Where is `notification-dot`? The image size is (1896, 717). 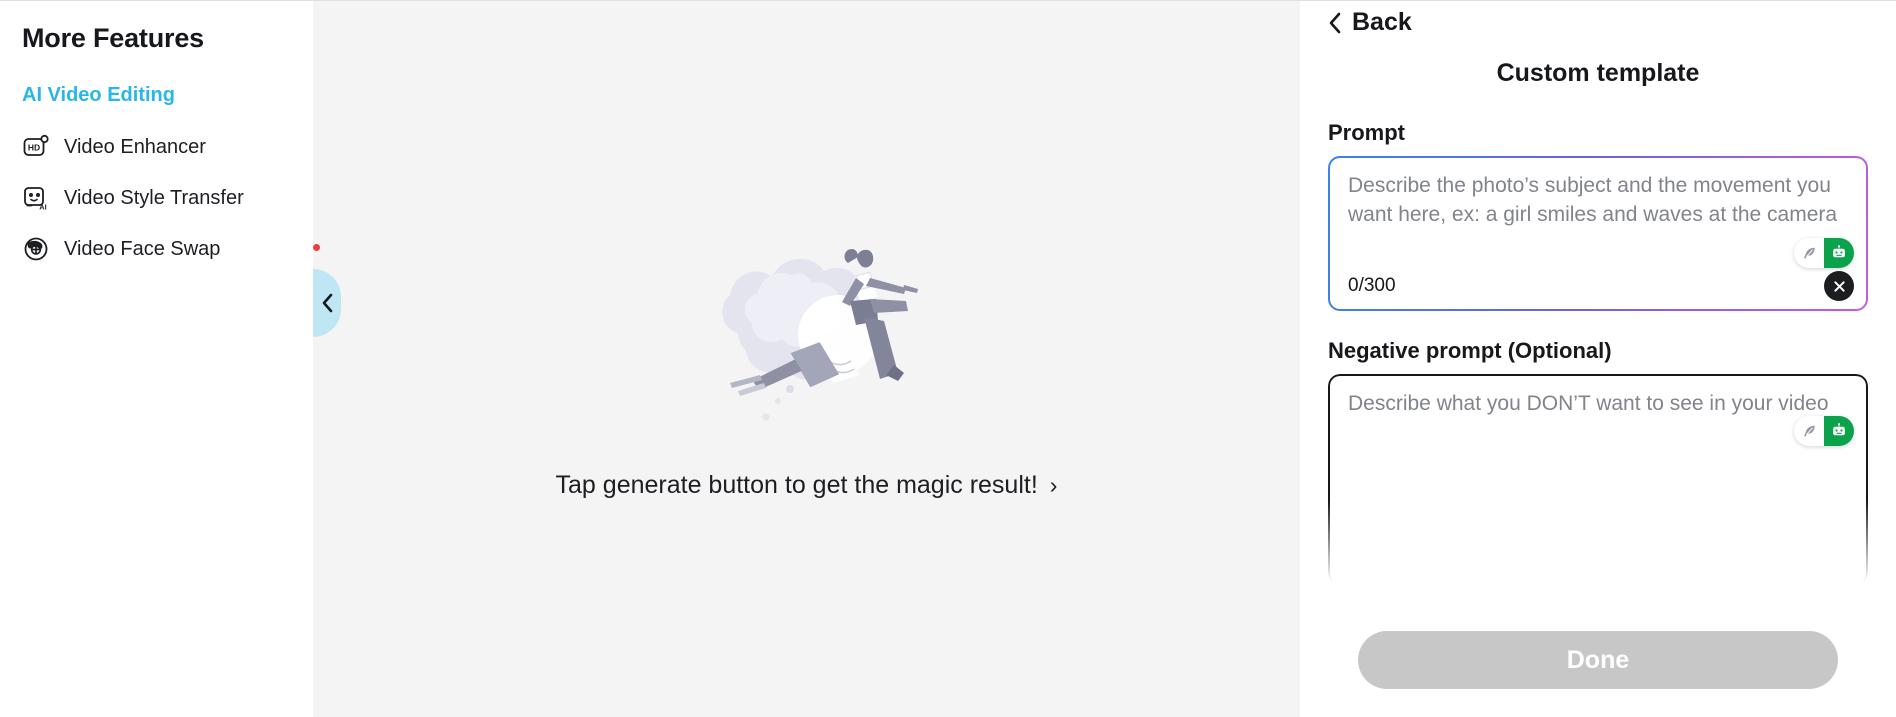 notification-dot is located at coordinates (316, 247).